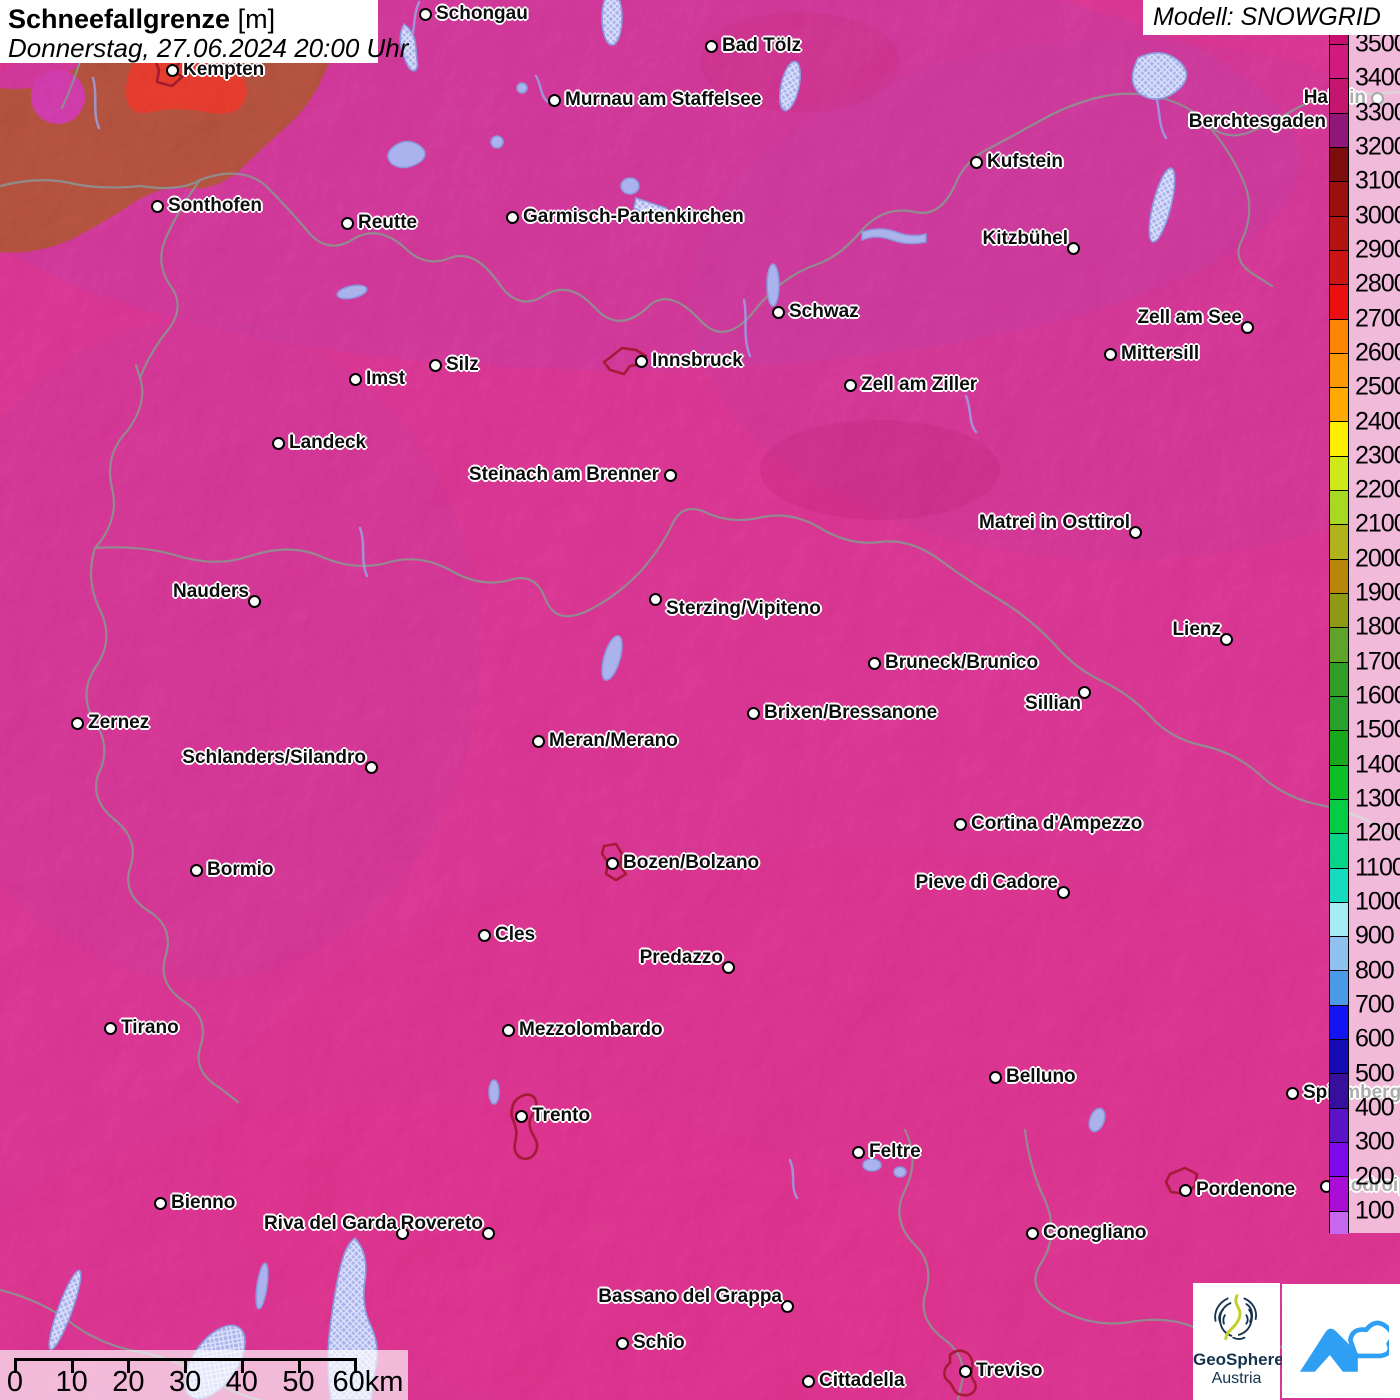 The height and width of the screenshot is (1400, 1400). What do you see at coordinates (1025, 238) in the screenshot?
I see `city-label: Kitzbühel` at bounding box center [1025, 238].